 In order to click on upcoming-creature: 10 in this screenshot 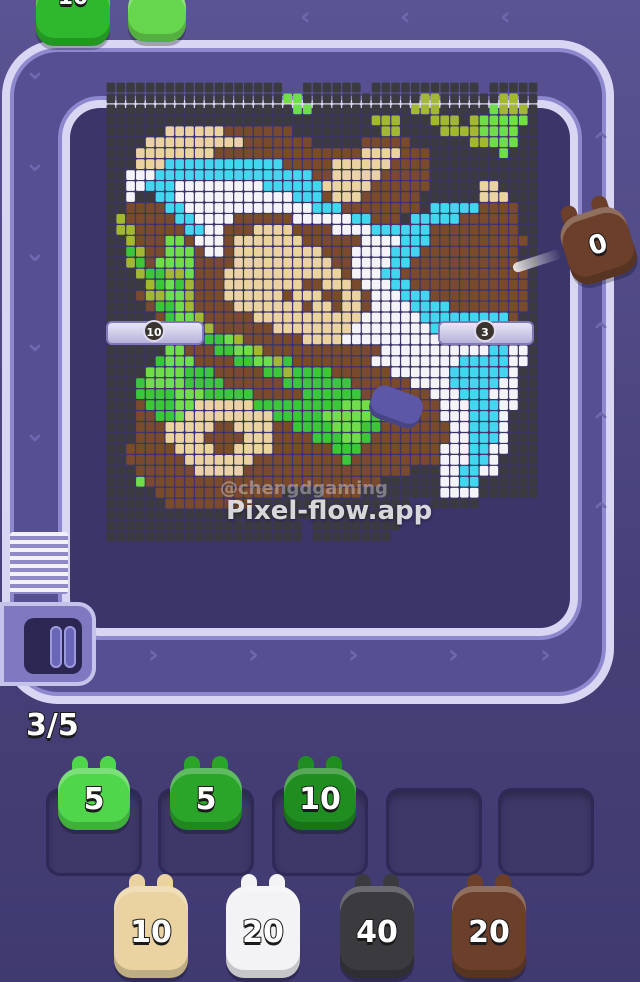, I will do `click(151, 926)`.